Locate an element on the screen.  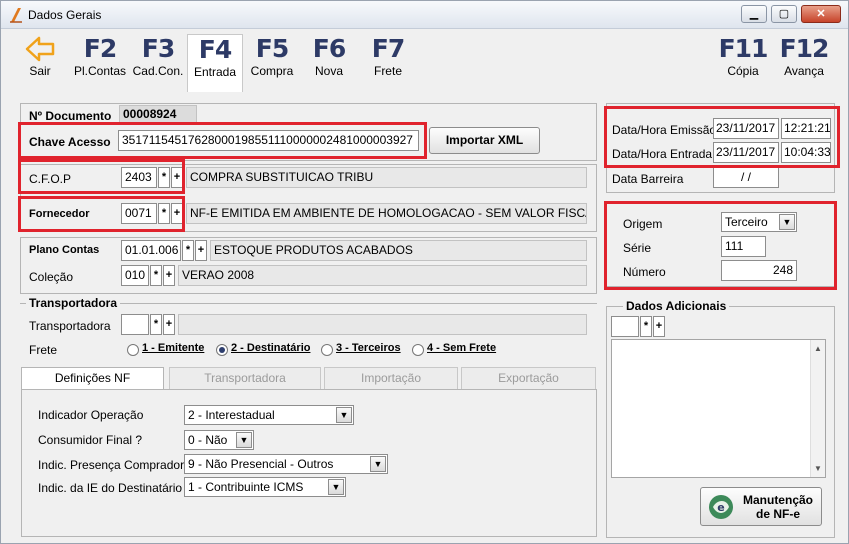
barreira-label: Data Barreira is located at coordinates (648, 179).